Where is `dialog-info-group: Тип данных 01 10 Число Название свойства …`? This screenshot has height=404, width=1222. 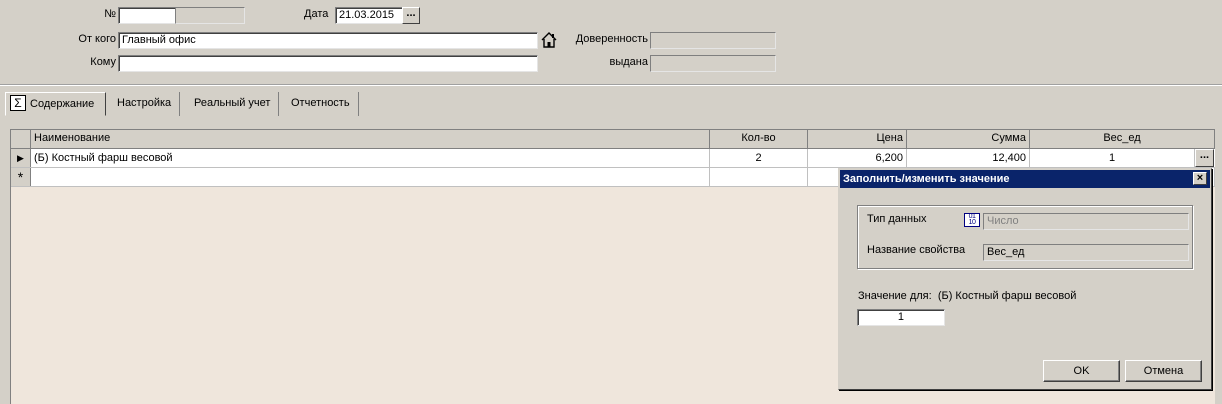
dialog-info-group: Тип данных 01 10 Число Название свойства … is located at coordinates (1025, 237).